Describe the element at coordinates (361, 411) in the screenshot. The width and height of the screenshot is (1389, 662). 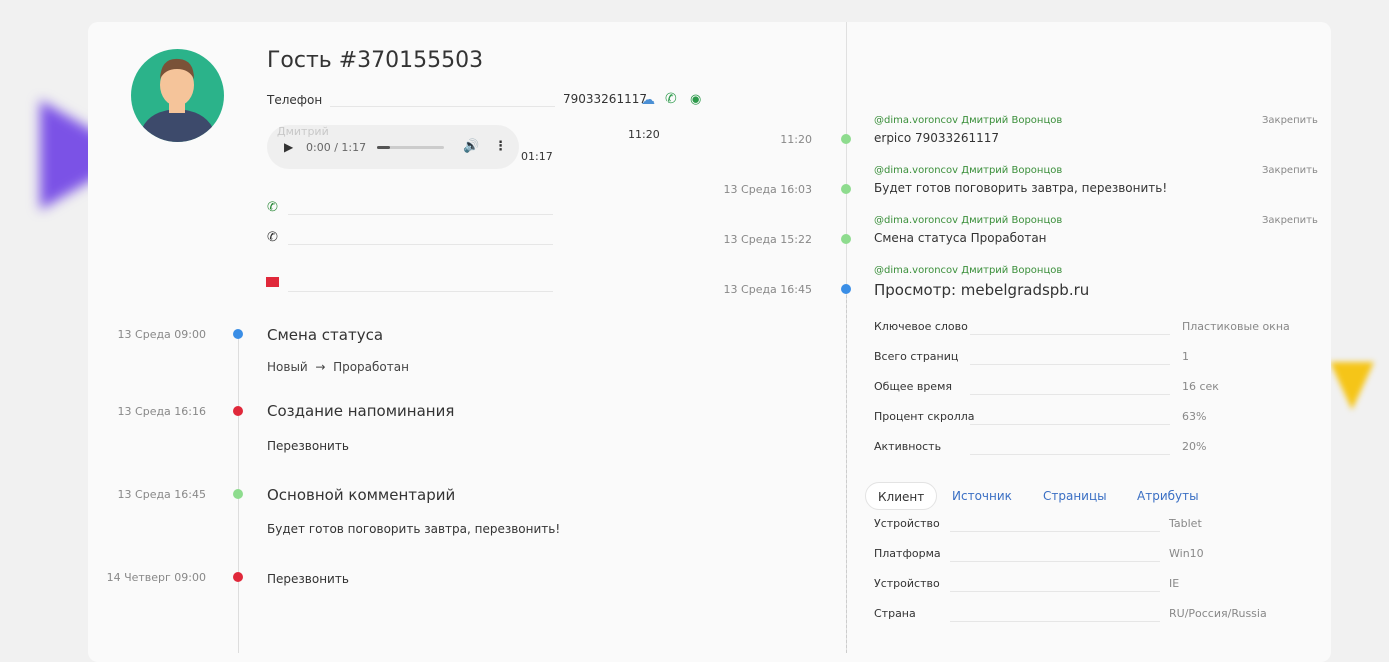
I see `event-title: Создание напоминания` at that location.